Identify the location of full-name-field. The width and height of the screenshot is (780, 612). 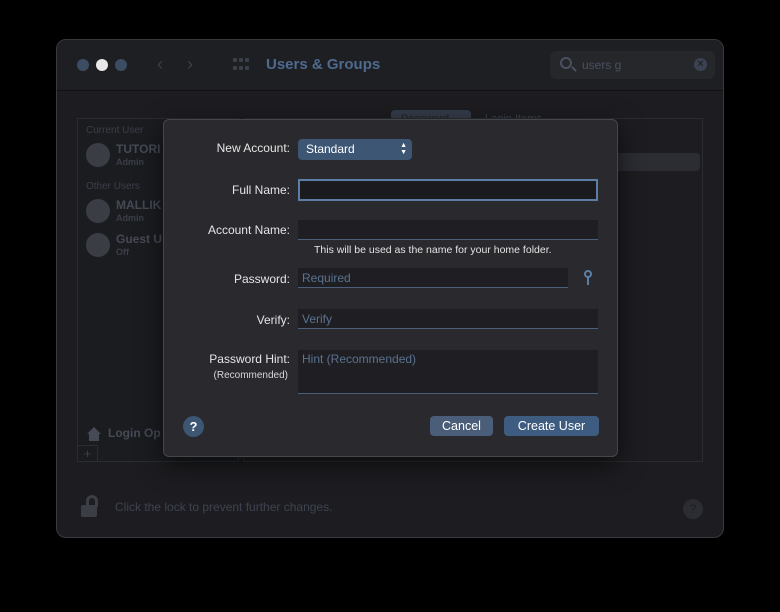
(448, 190).